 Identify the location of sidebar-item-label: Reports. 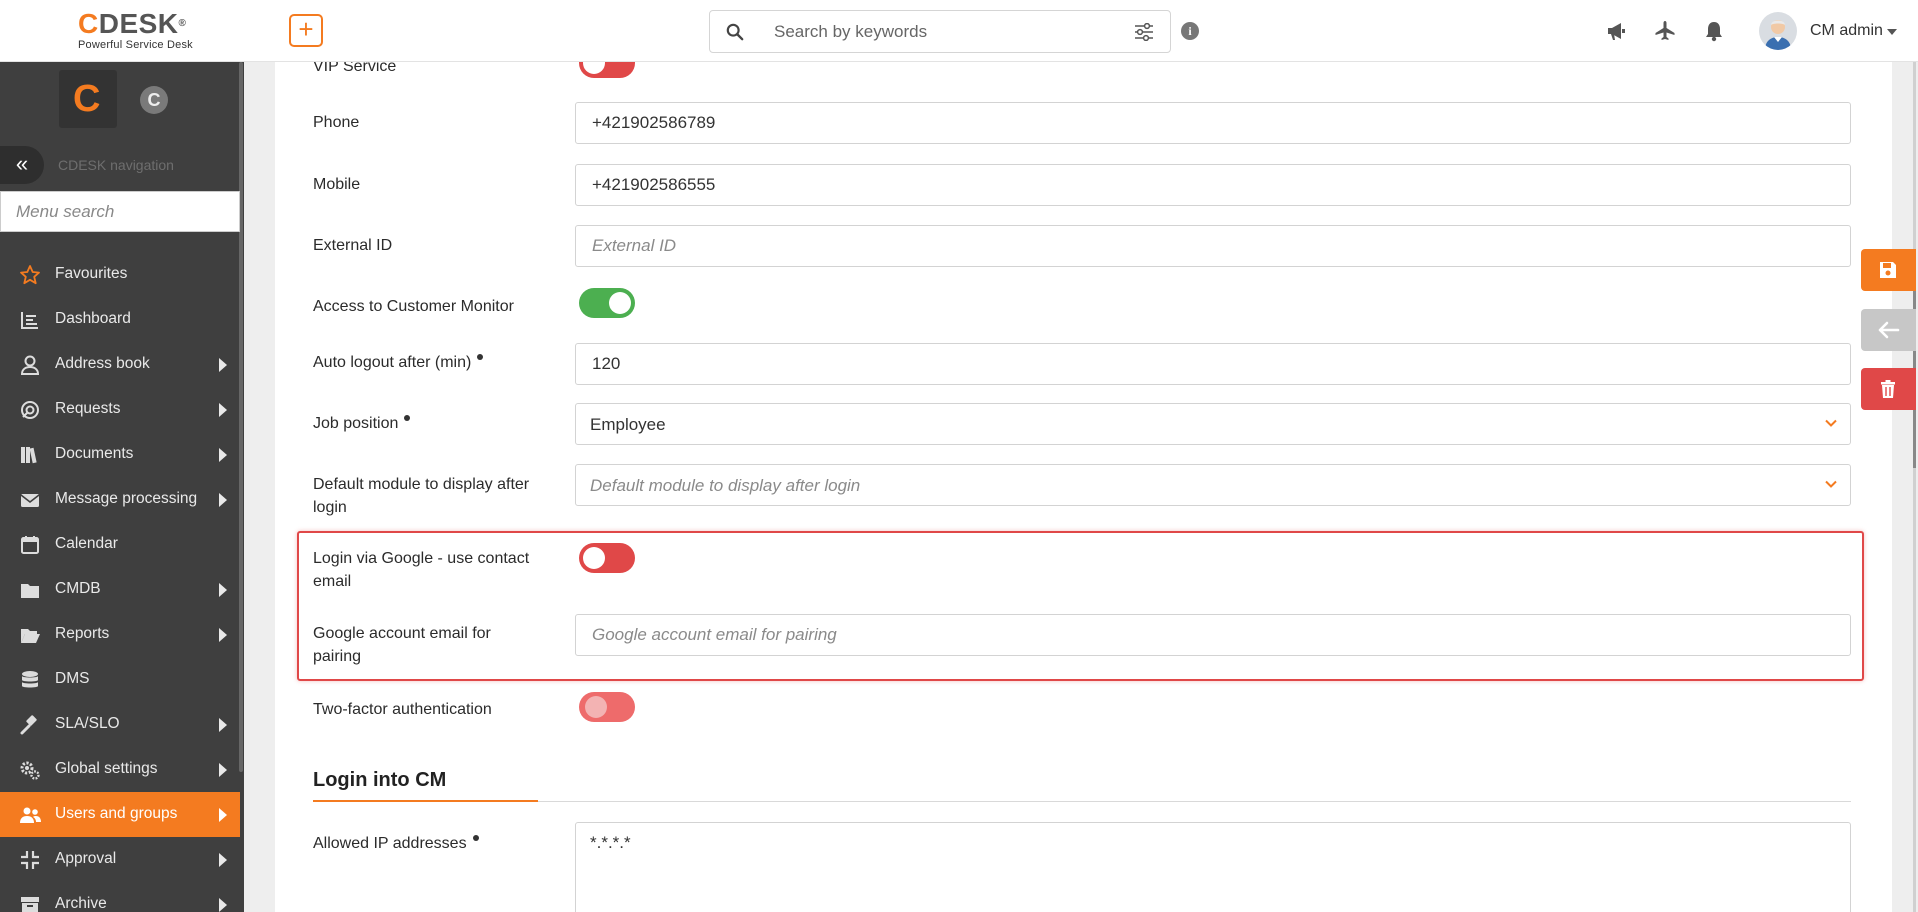
(82, 633).